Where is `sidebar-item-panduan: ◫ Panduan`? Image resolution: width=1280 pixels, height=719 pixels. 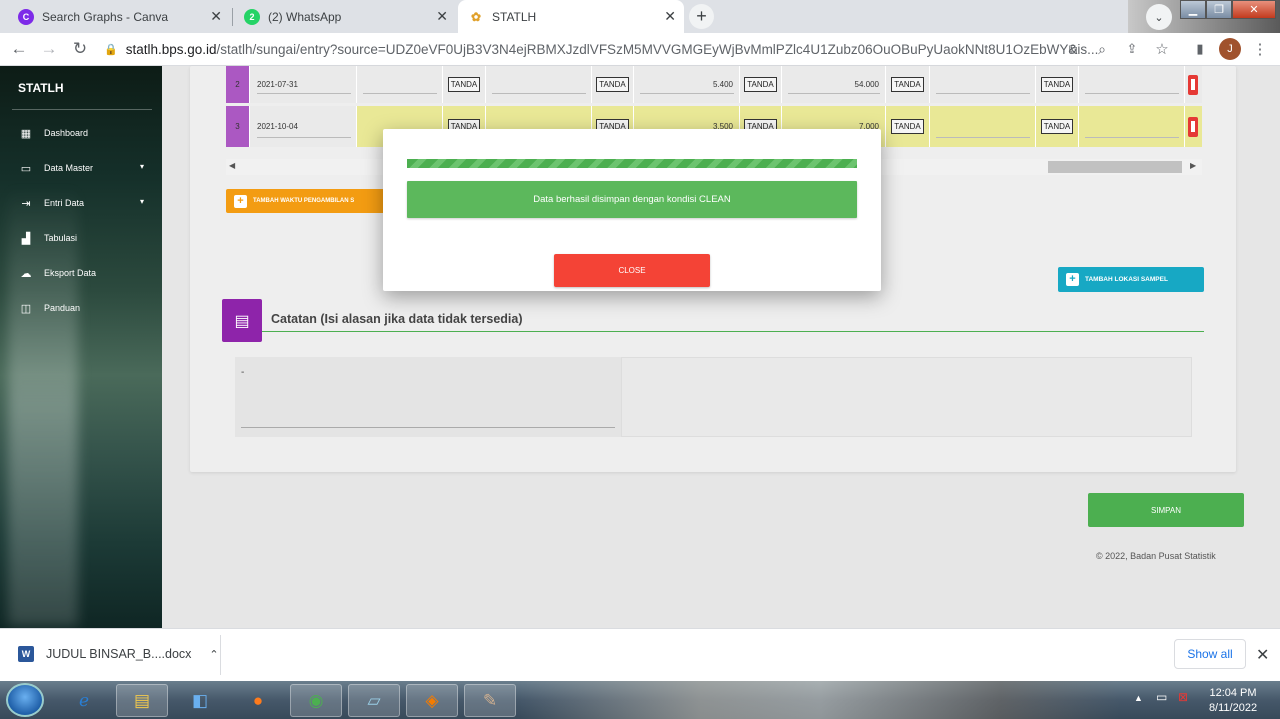
sidebar-item-panduan: ◫ Panduan is located at coordinates (81, 308).